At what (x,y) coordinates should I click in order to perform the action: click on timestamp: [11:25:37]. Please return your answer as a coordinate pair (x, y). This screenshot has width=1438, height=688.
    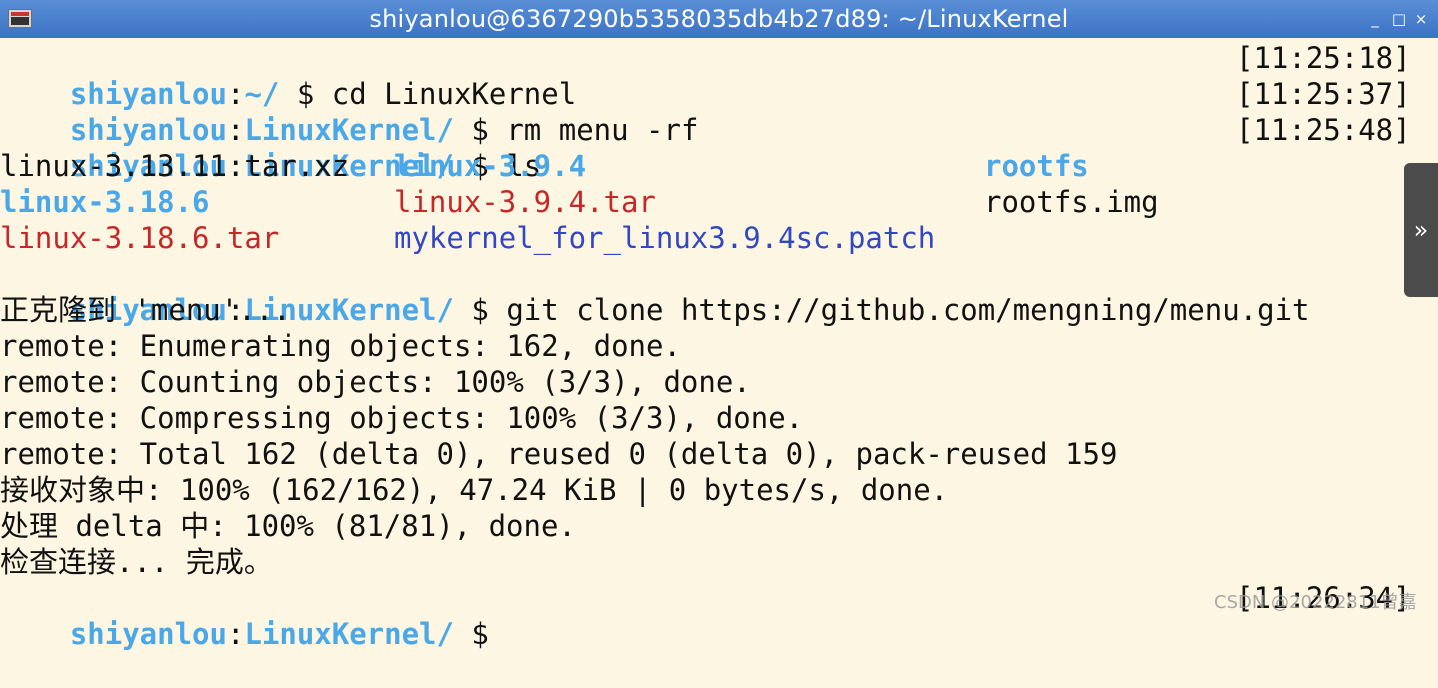
    Looking at the image, I should click on (1323, 94).